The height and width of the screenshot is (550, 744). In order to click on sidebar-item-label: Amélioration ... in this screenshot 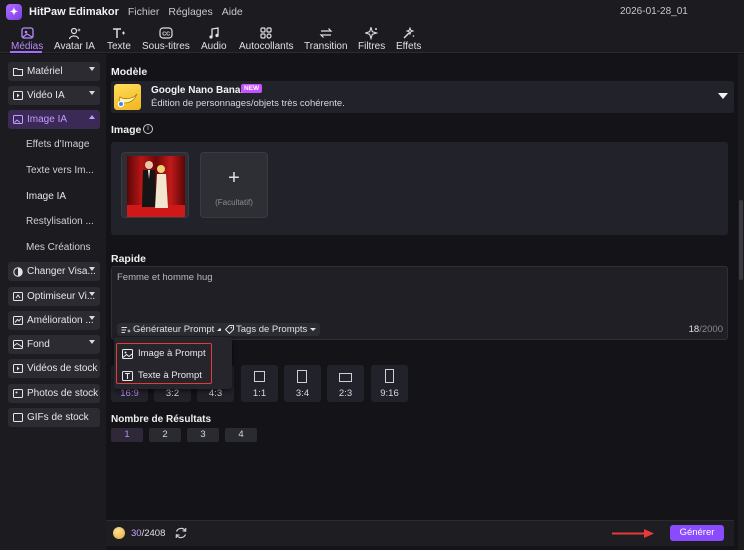, I will do `click(60, 320)`.